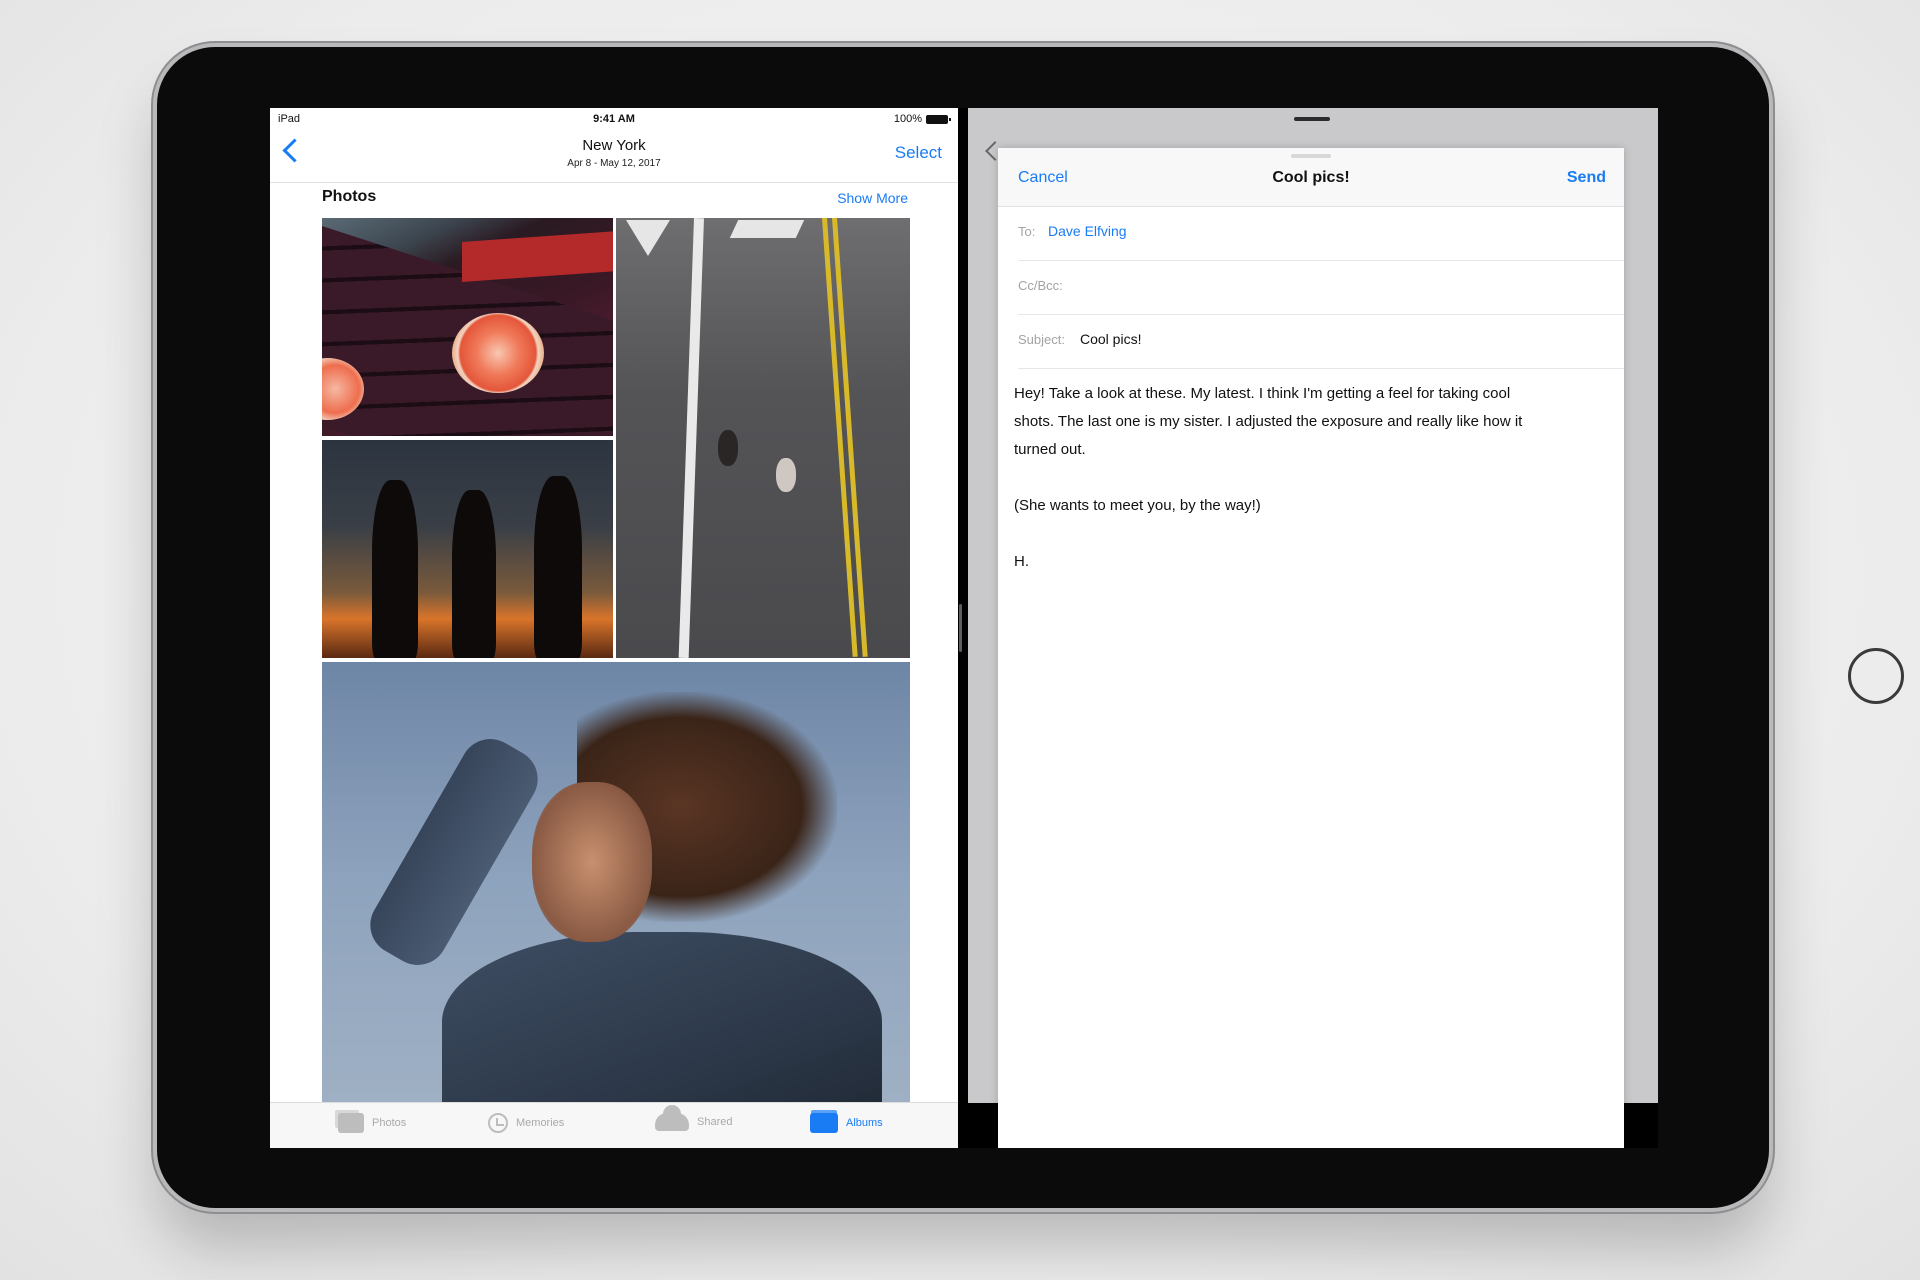 This screenshot has width=1920, height=1280. What do you see at coordinates (614, 145) in the screenshot?
I see `album-title: New York` at bounding box center [614, 145].